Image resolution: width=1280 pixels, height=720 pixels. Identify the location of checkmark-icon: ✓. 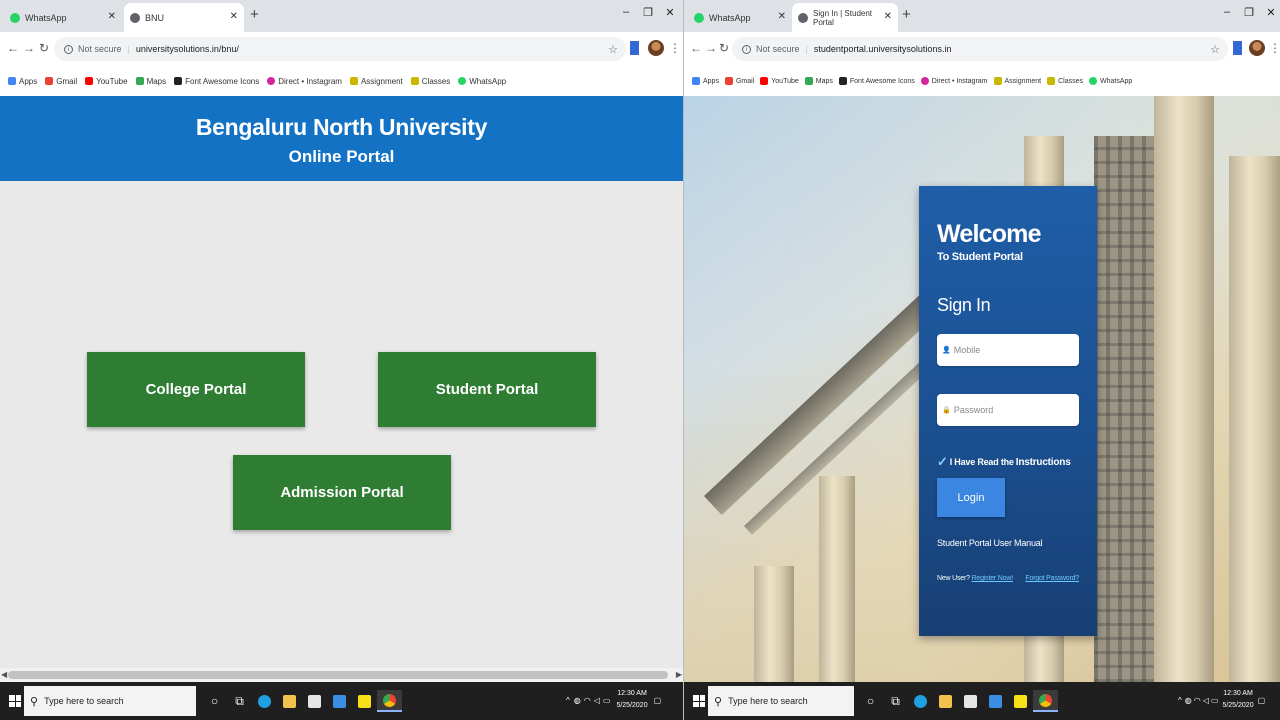
(942, 462).